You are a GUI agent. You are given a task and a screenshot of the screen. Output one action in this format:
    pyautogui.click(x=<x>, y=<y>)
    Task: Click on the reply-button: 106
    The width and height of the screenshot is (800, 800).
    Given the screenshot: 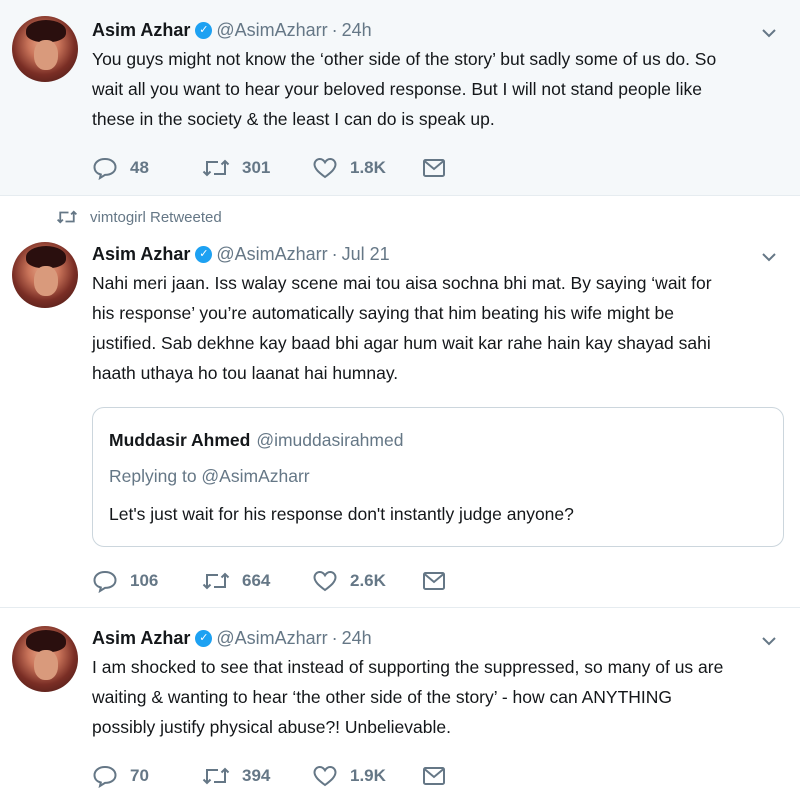 What is the action you would take?
    pyautogui.click(x=147, y=581)
    